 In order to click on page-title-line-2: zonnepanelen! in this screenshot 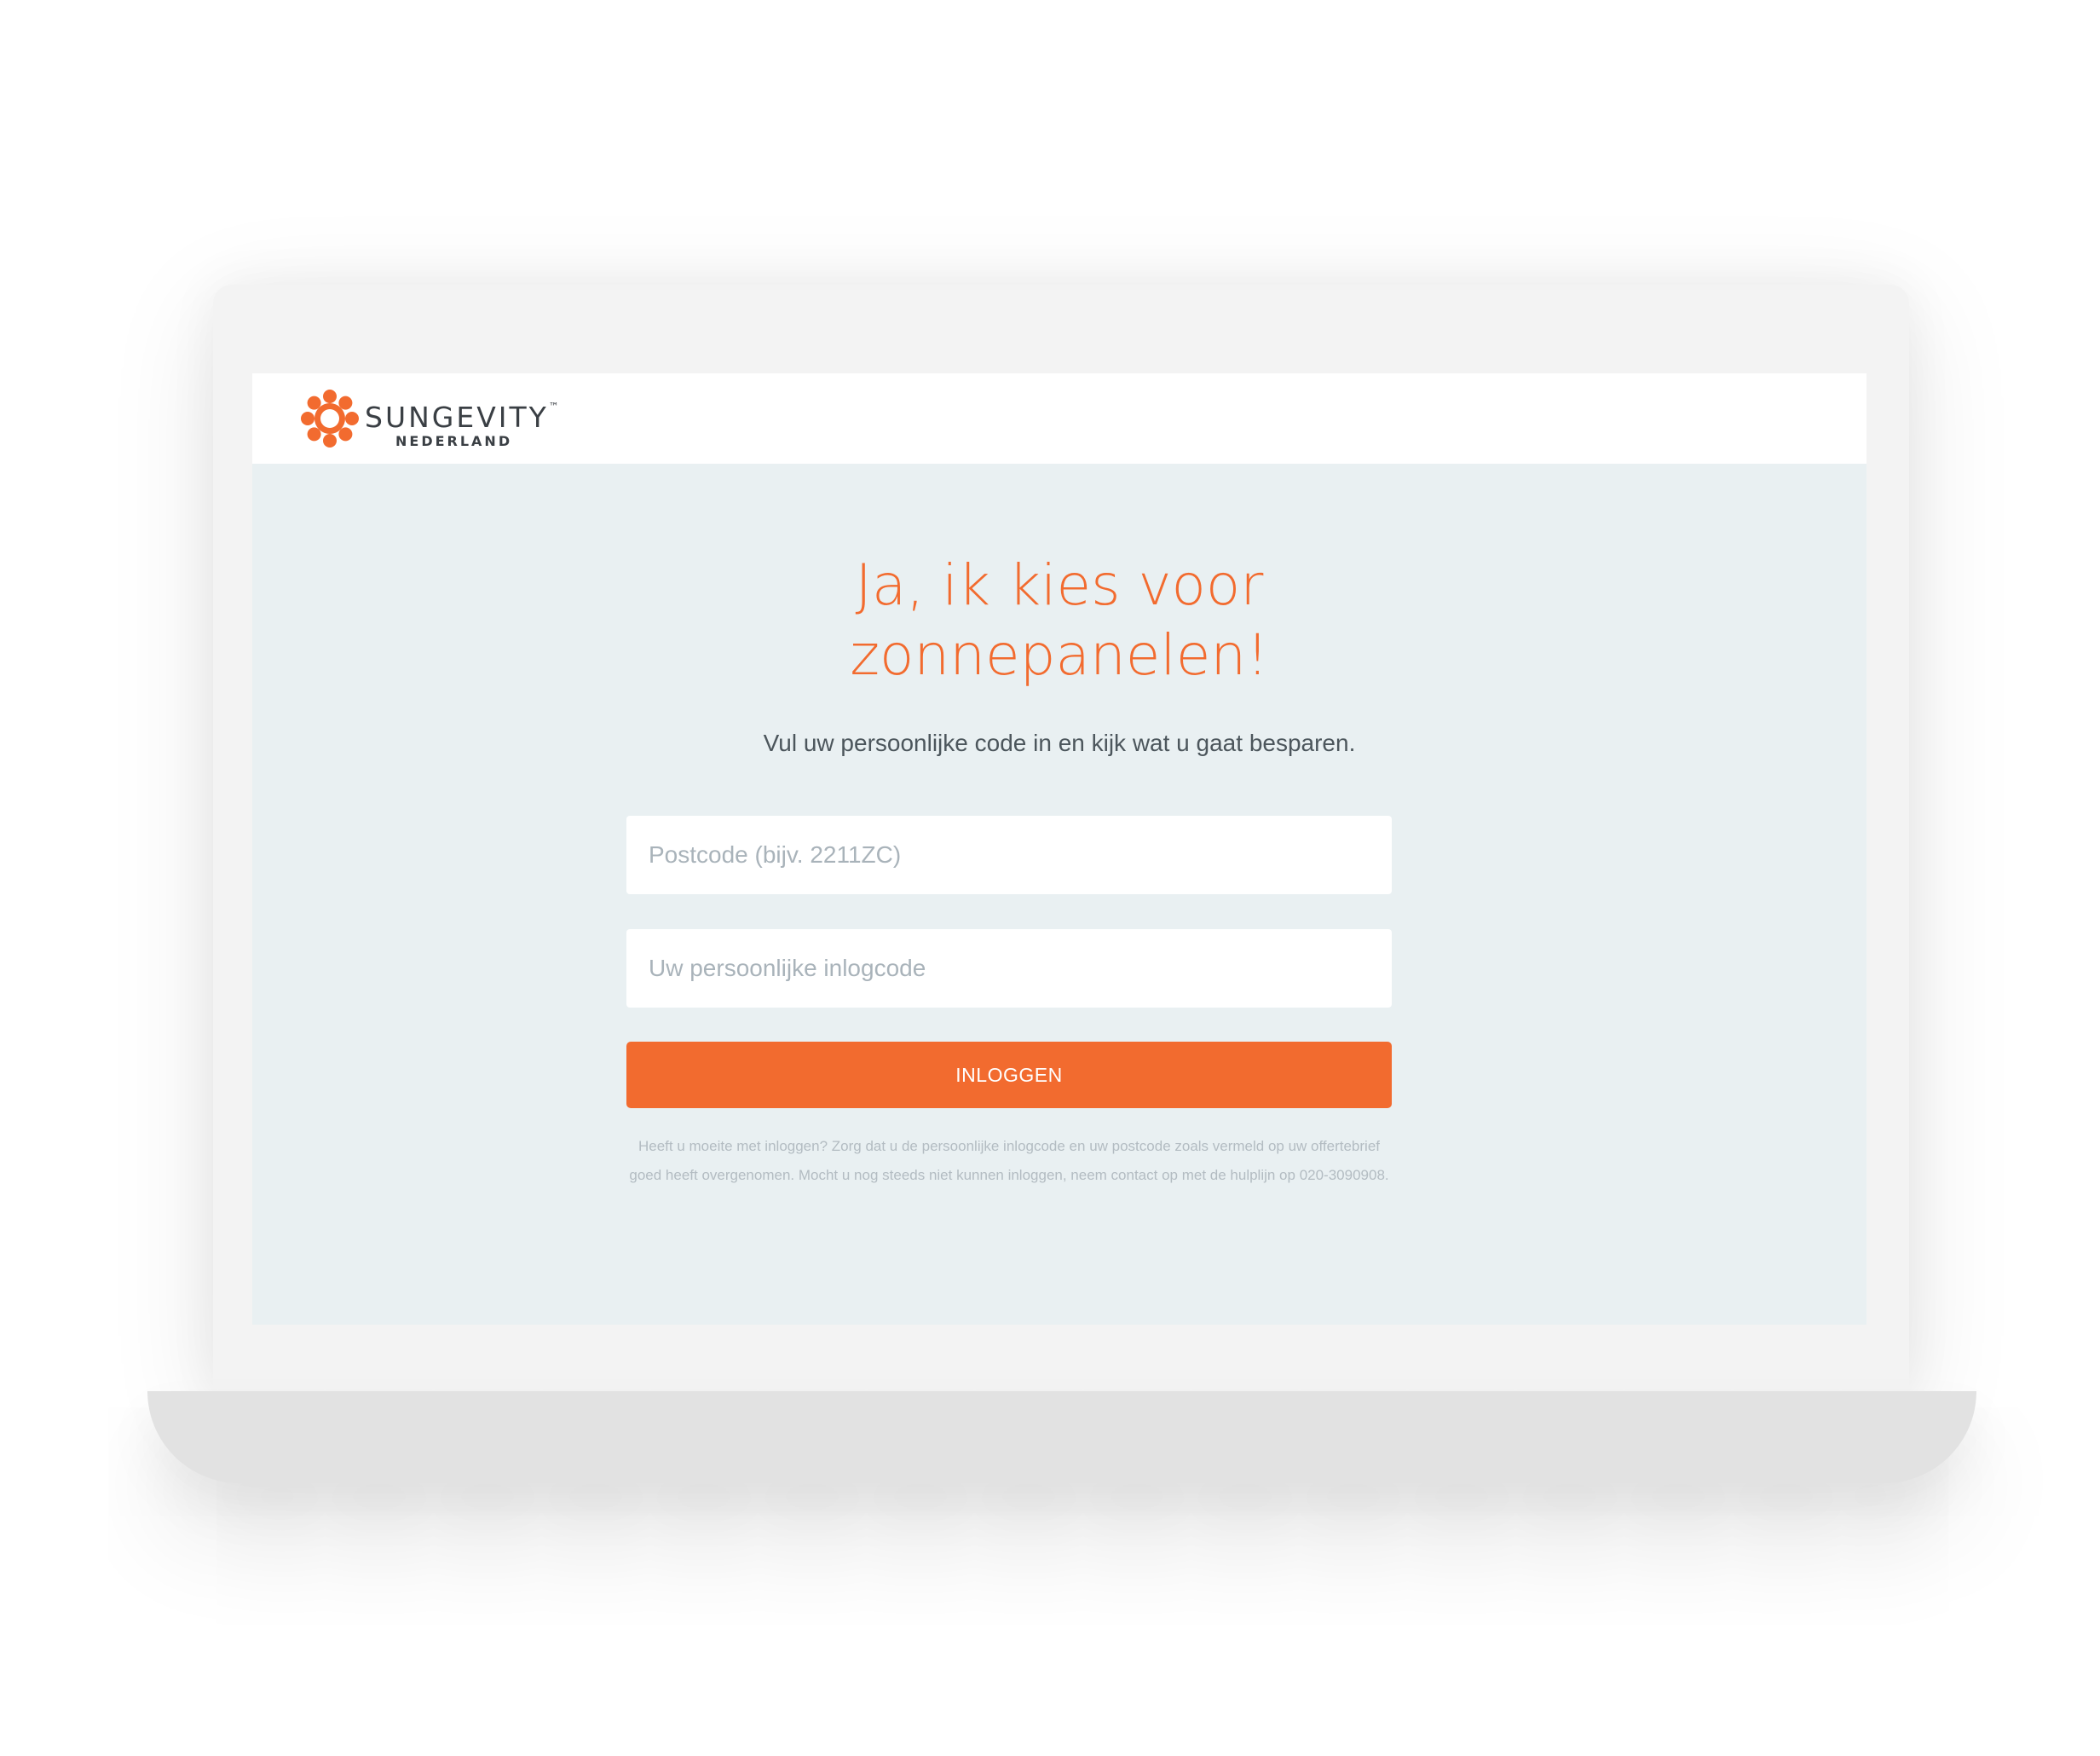, I will do `click(1059, 655)`.